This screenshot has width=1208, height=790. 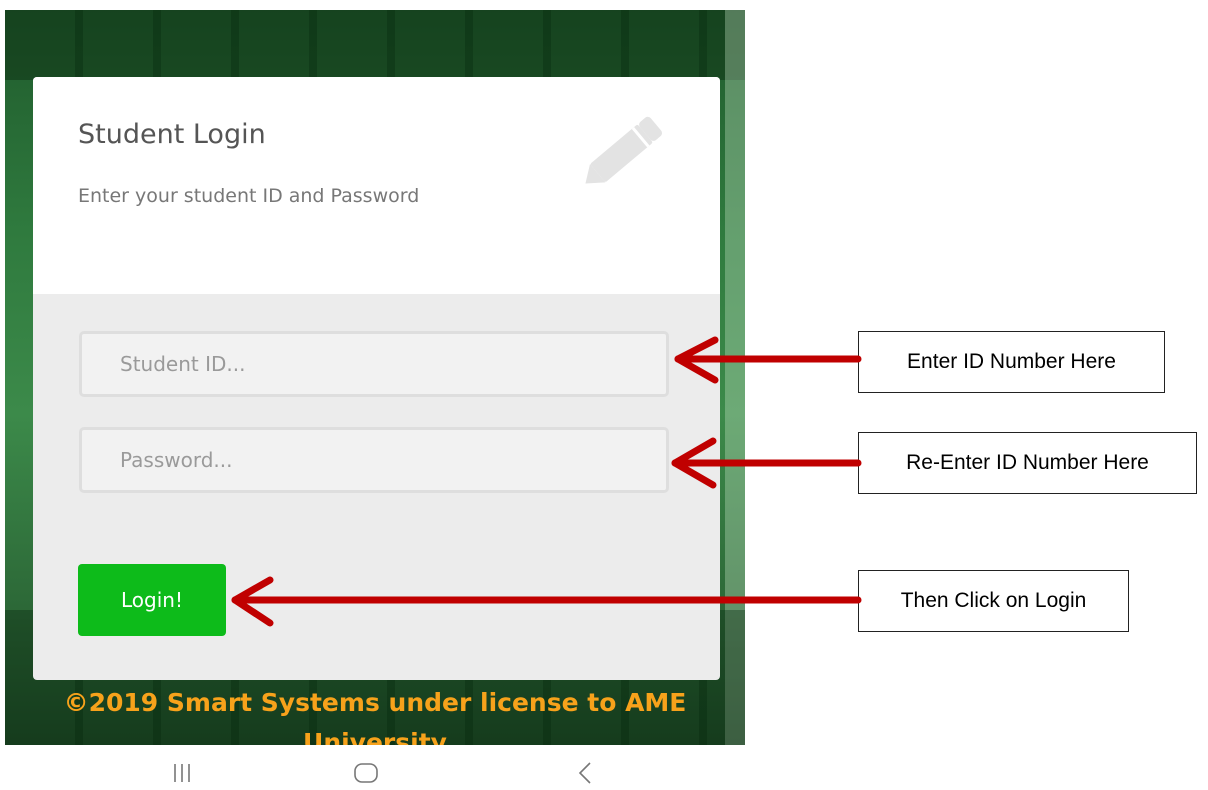 I want to click on login-button: Login!, so click(x=152, y=600).